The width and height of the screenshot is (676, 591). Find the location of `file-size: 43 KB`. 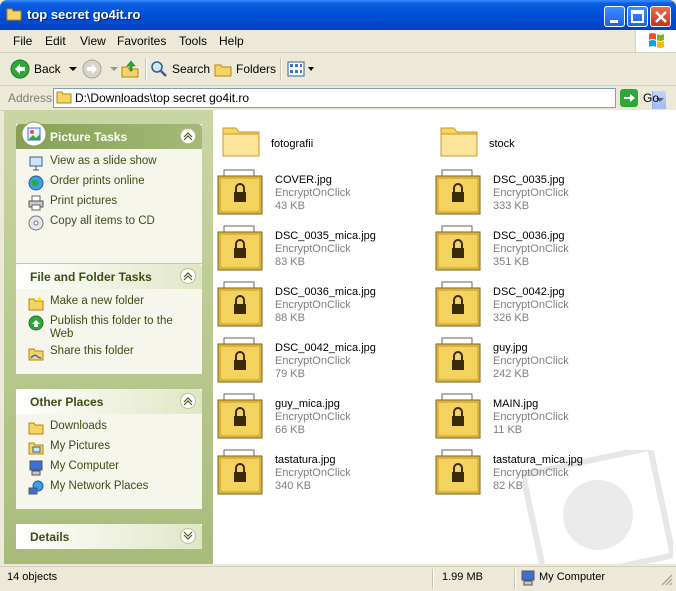

file-size: 43 KB is located at coordinates (290, 206).